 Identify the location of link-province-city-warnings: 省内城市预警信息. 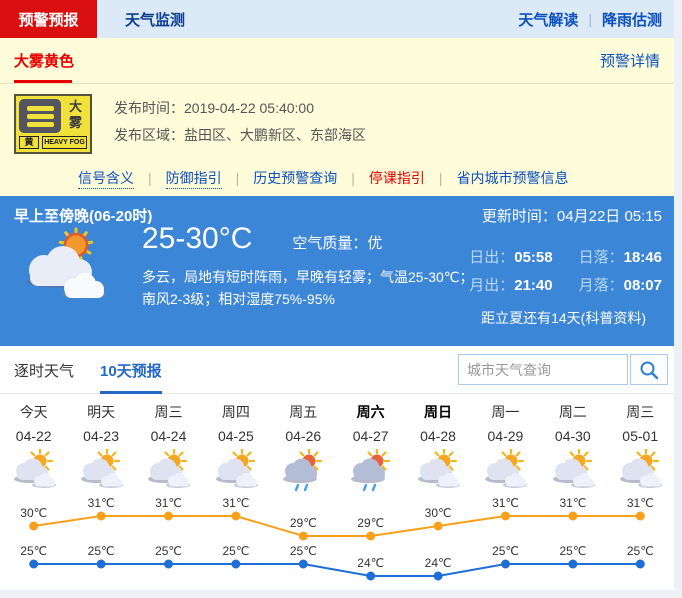
(513, 178).